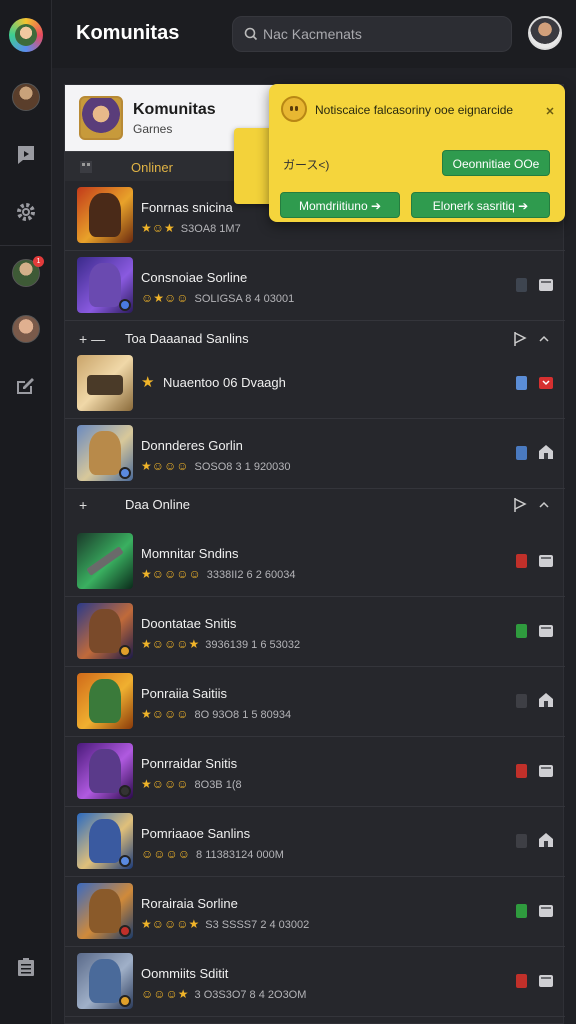  I want to click on list-item: Ponrraidar Snitis ★☺☺☺ 8O3B 1(8, so click(315, 772).